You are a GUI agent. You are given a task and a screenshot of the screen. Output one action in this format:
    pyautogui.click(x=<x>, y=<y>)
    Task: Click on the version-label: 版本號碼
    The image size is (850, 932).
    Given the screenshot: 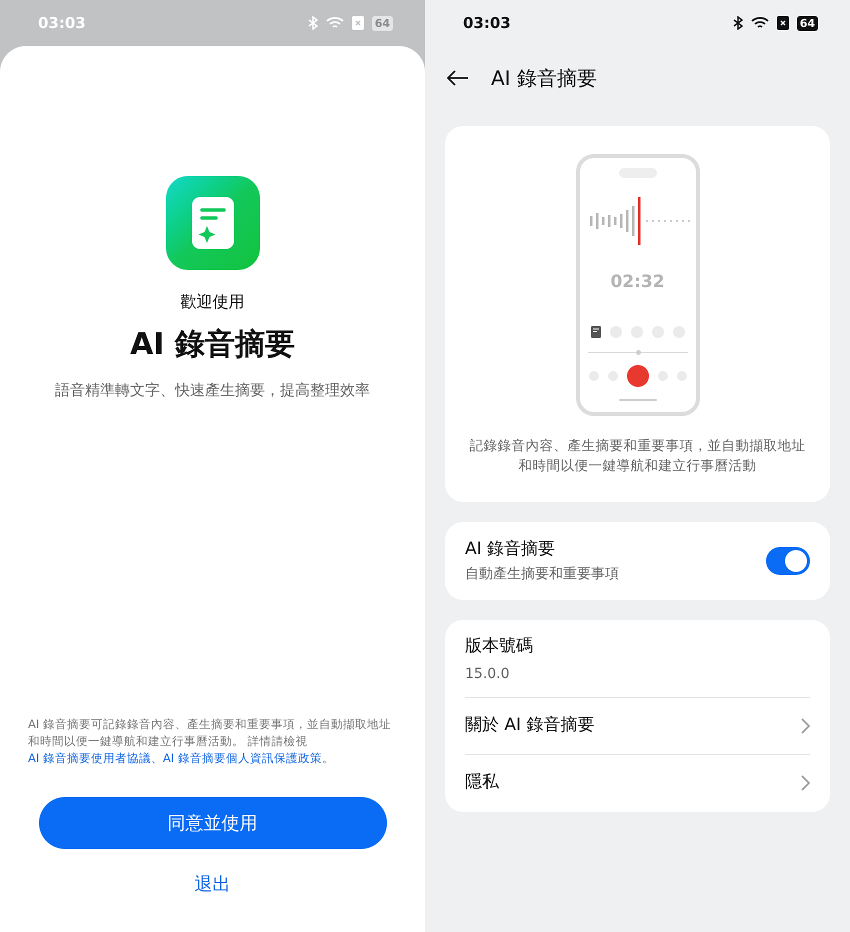 What is the action you would take?
    pyautogui.click(x=499, y=646)
    